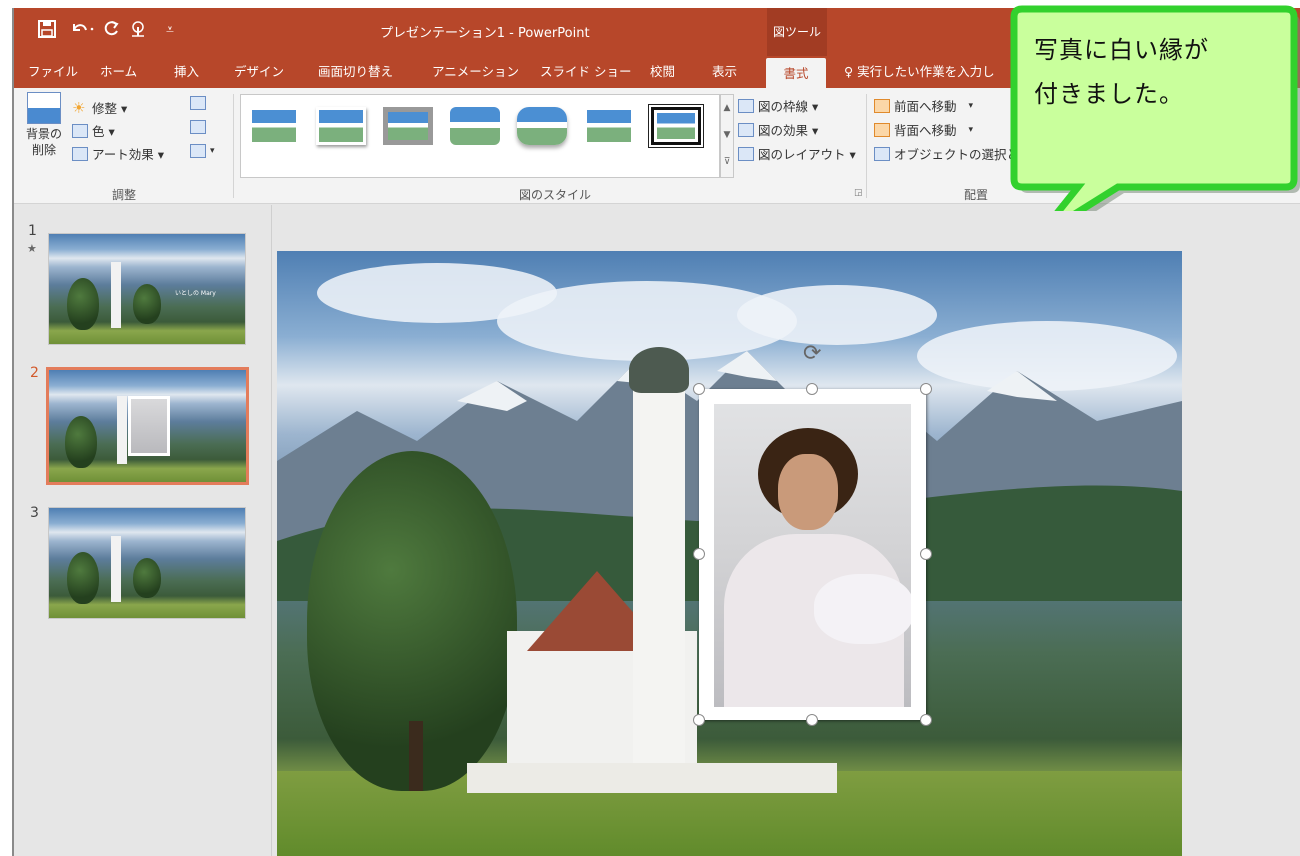  Describe the element at coordinates (124, 195) in the screenshot. I see `adjust-group-label: 調整` at that location.